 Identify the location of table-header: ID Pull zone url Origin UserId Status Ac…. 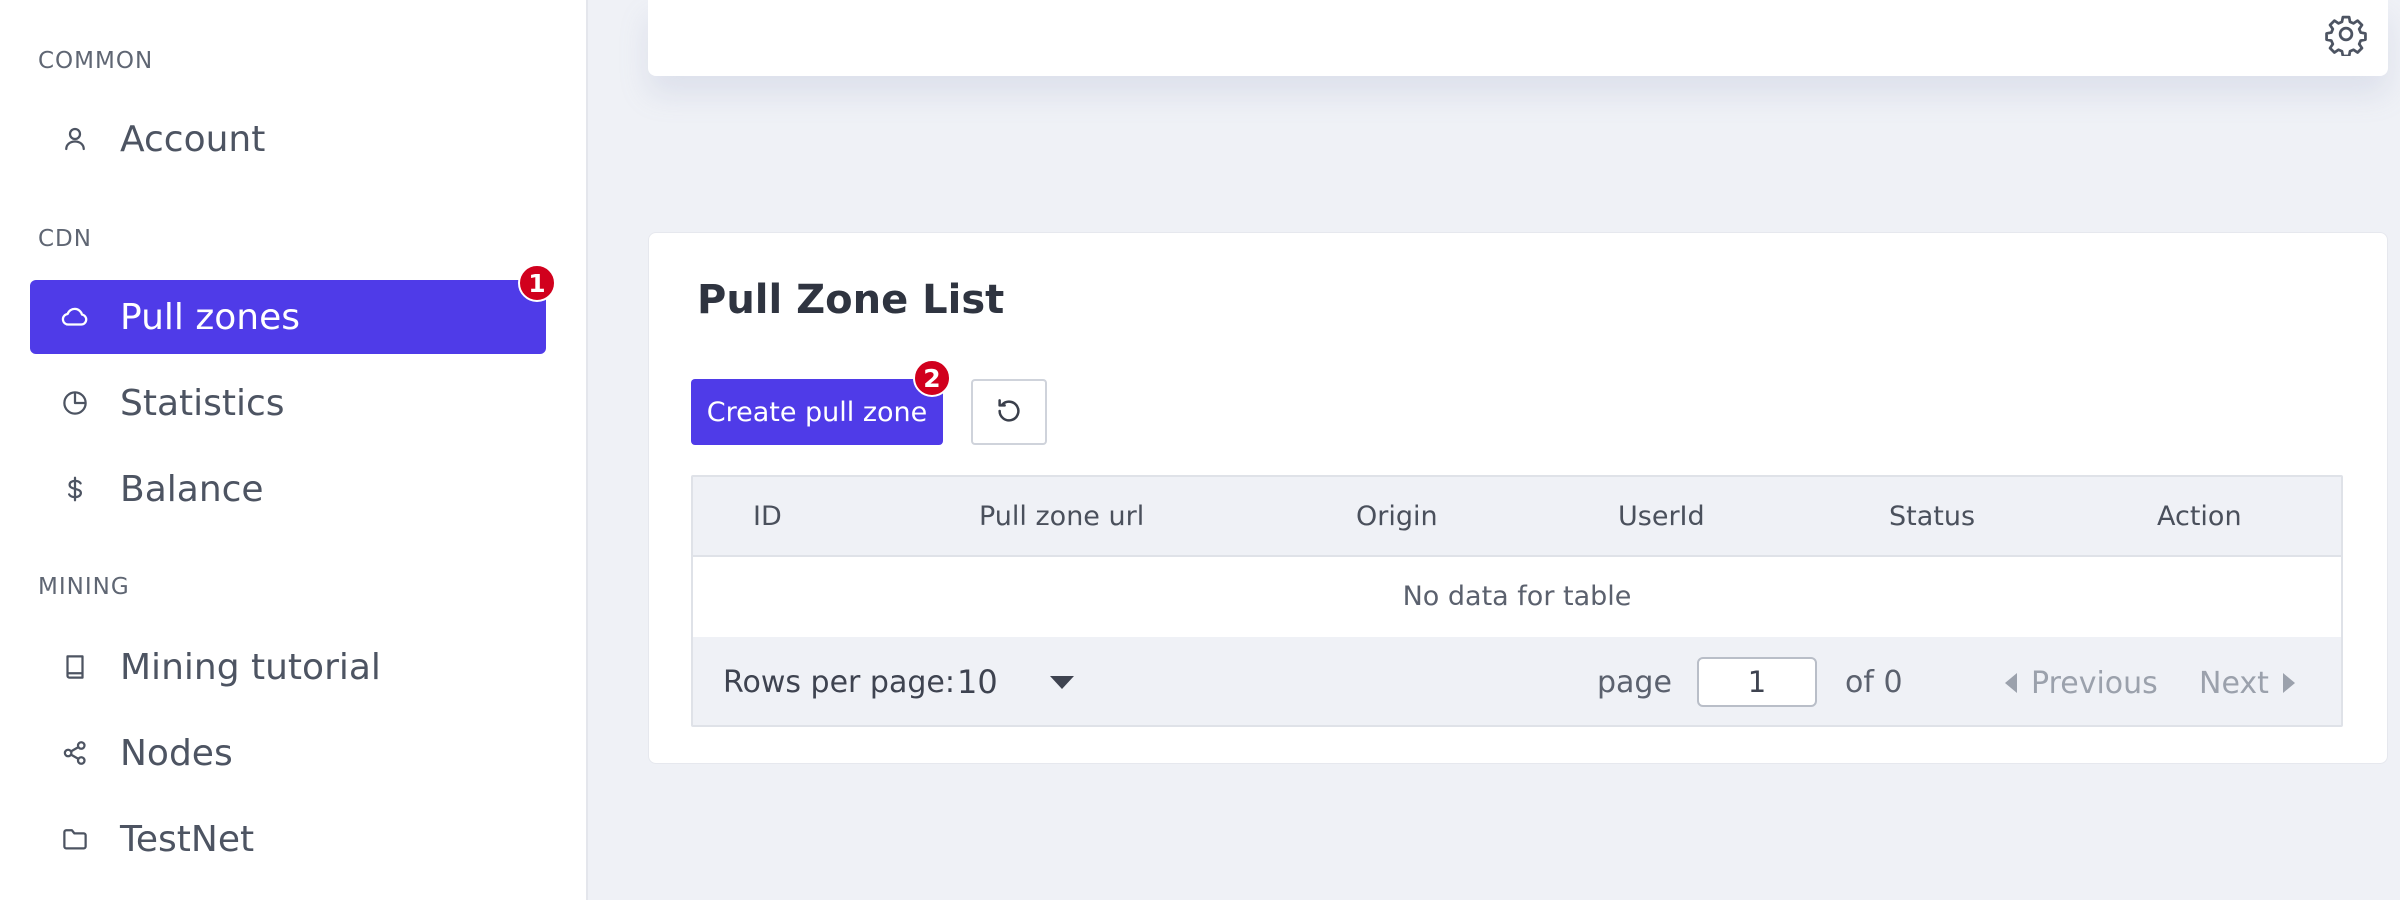
(1517, 517).